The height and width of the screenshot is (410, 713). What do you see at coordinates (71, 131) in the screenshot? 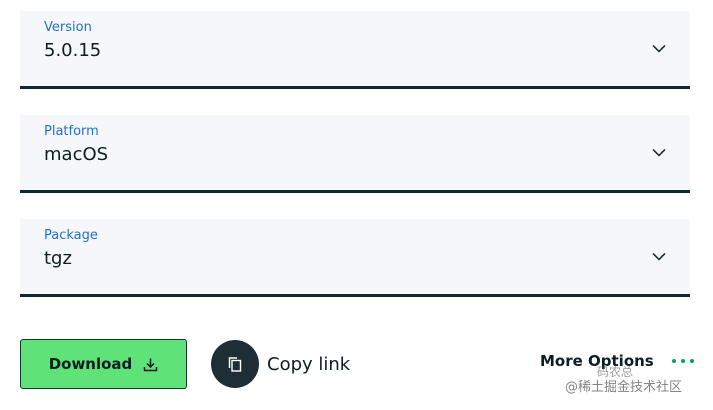
I see `platform-label: Platform` at bounding box center [71, 131].